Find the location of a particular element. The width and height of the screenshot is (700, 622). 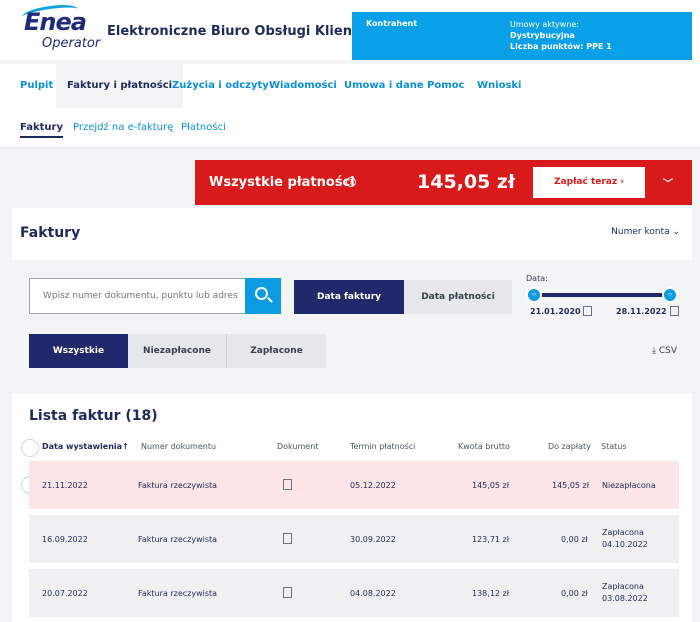

col-due-date: Termin płatności is located at coordinates (383, 446).